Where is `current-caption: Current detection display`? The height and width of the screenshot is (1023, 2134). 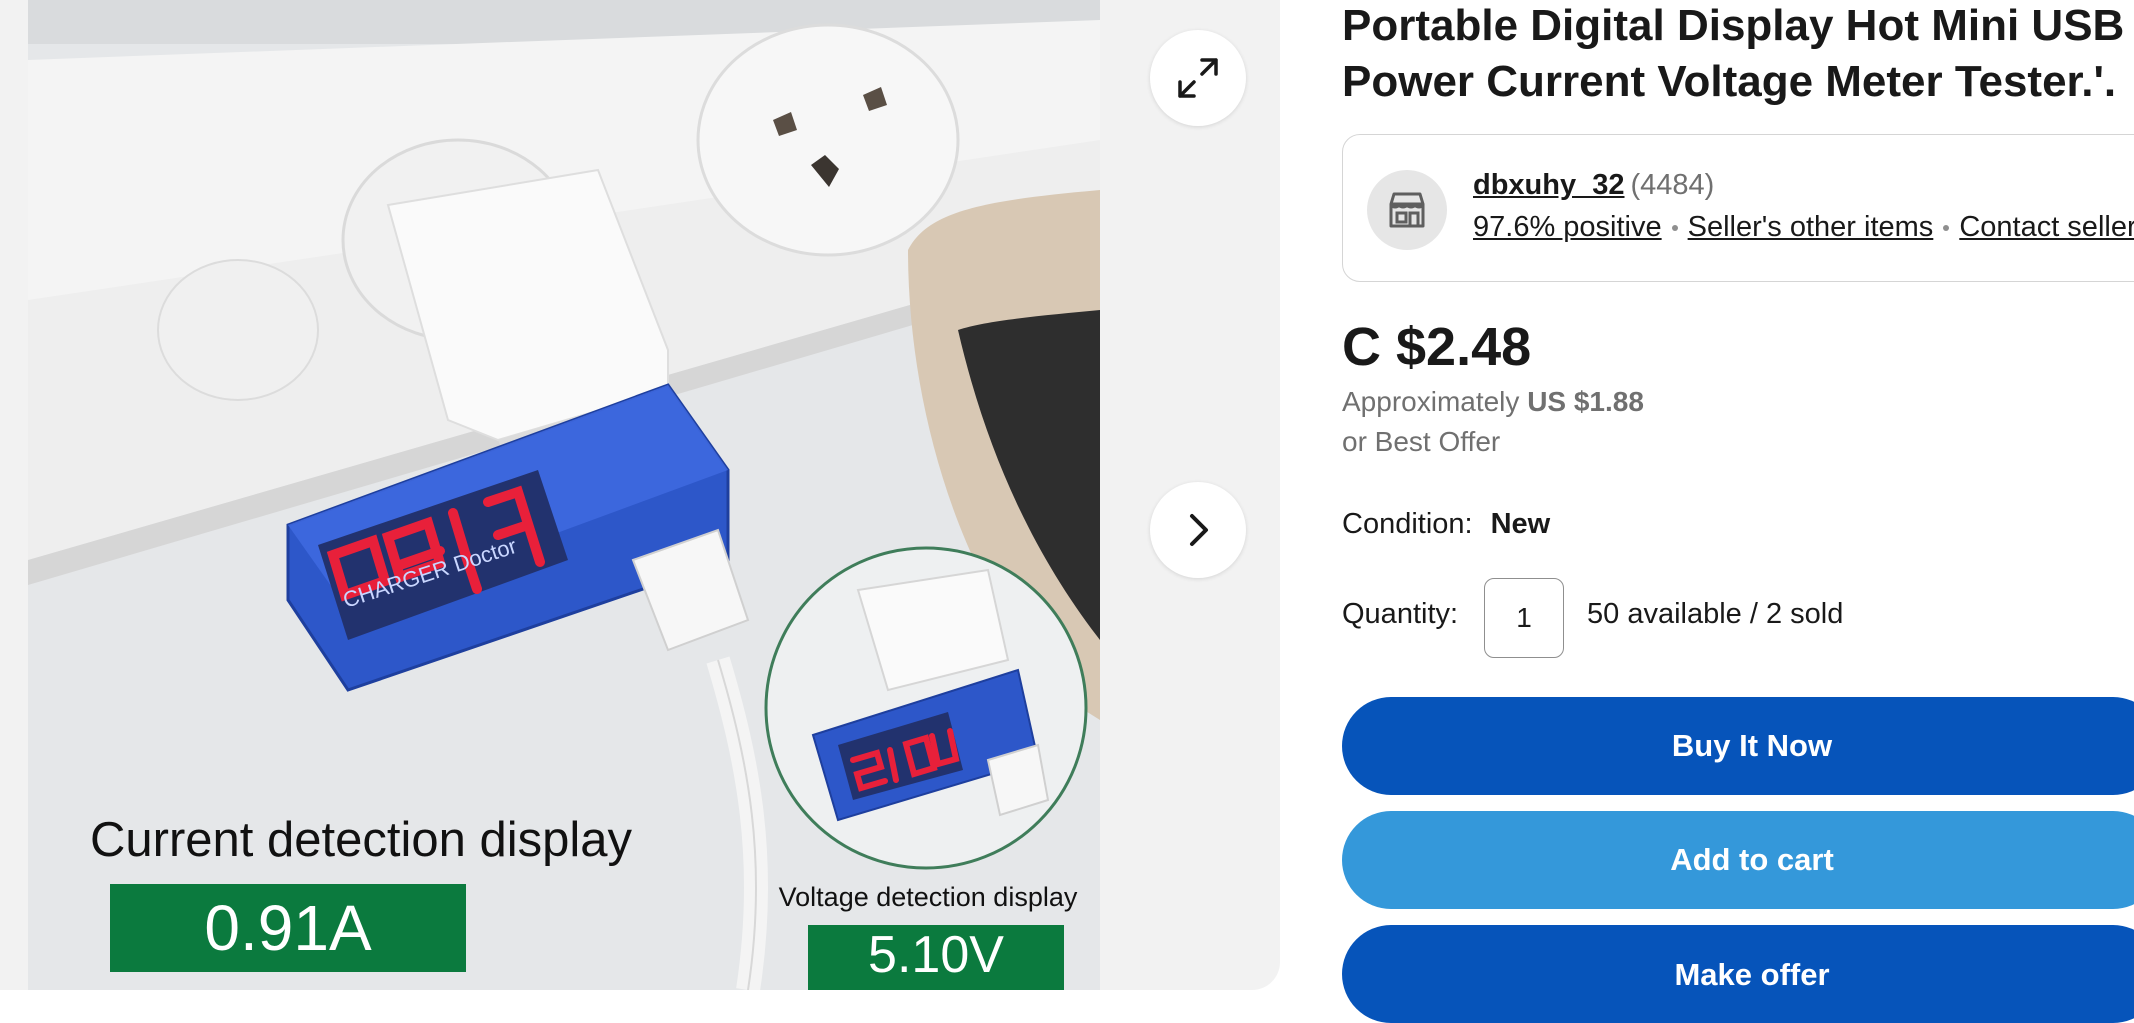
current-caption: Current detection display is located at coordinates (361, 840).